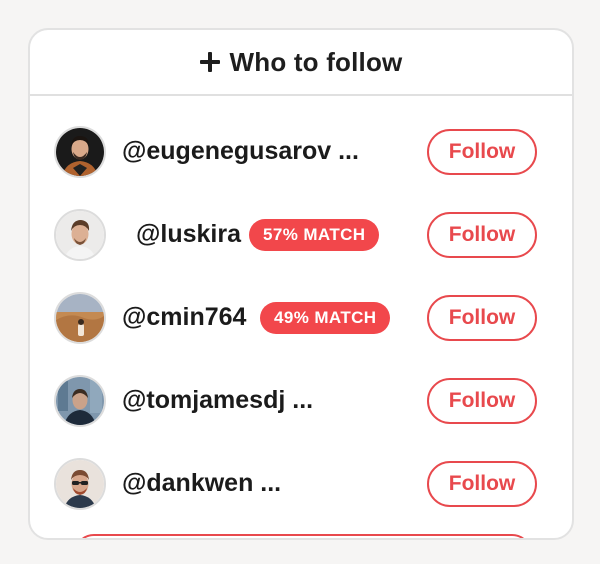 The height and width of the screenshot is (564, 600). I want to click on suggestion-row: @cmin764 49% MATCH Follow, so click(301, 318).